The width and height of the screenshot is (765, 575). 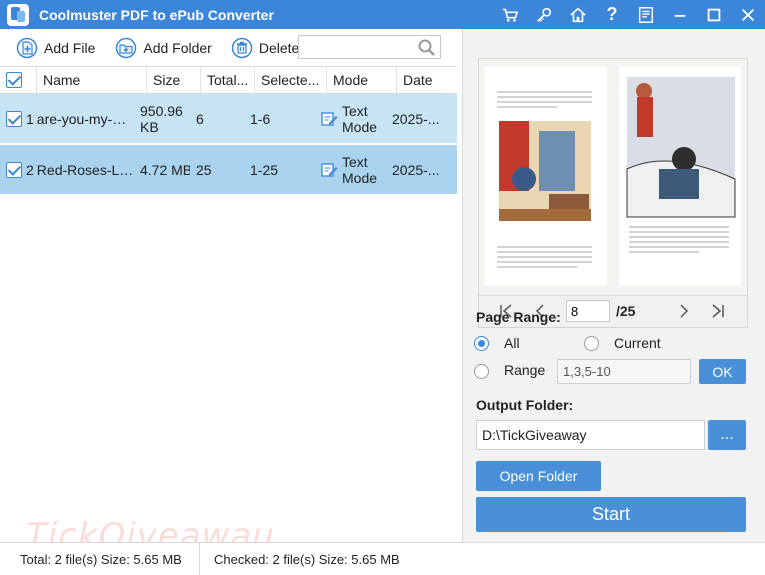 I want to click on help-glyph: ?, so click(x=612, y=14).